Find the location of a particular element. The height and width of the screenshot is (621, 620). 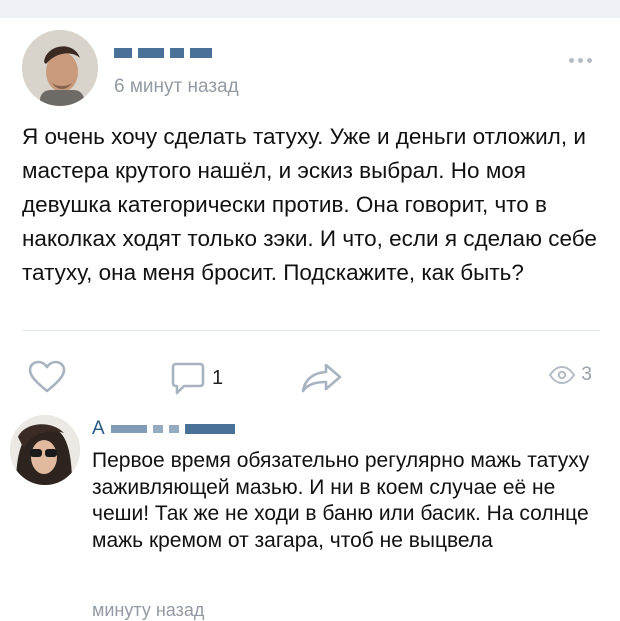

share-arrow-icon is located at coordinates (321, 378).